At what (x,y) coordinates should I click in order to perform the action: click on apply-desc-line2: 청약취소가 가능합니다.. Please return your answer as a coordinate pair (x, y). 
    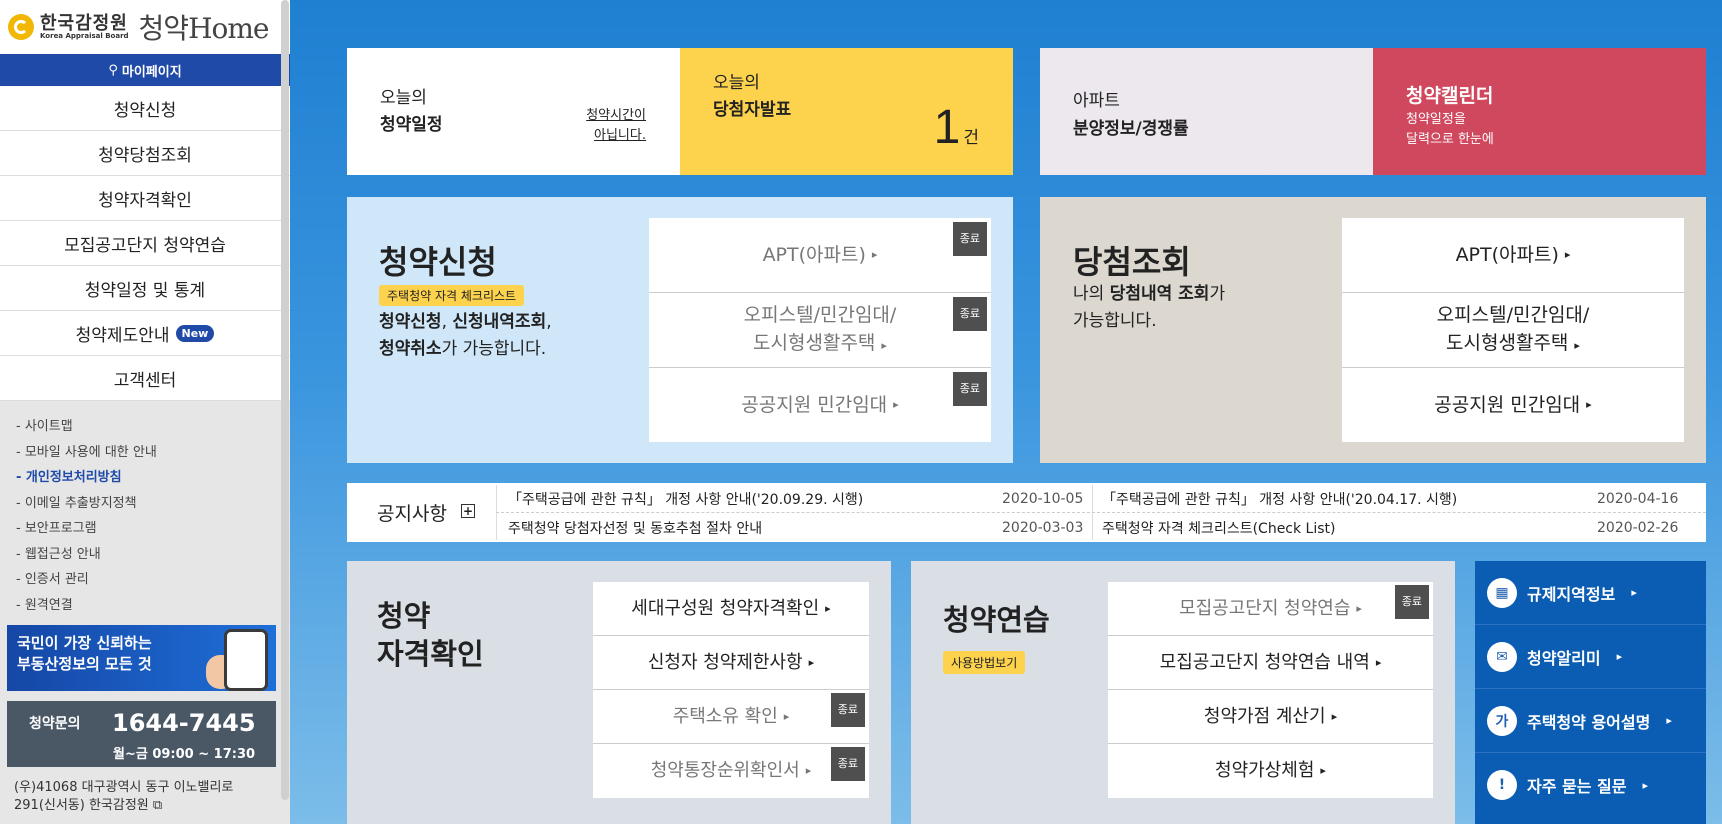
    Looking at the image, I should click on (465, 349).